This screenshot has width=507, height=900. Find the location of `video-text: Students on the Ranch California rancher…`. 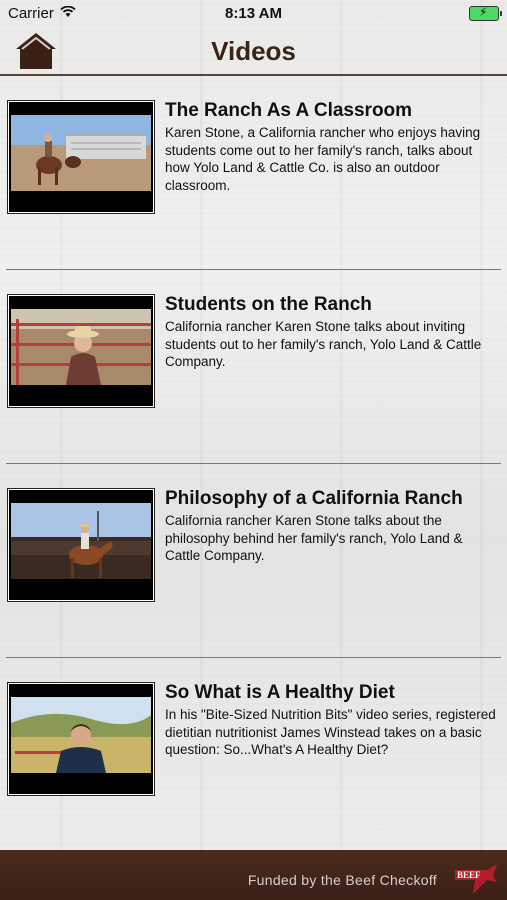

video-text: Students on the Ranch California rancher… is located at coordinates (331, 332).